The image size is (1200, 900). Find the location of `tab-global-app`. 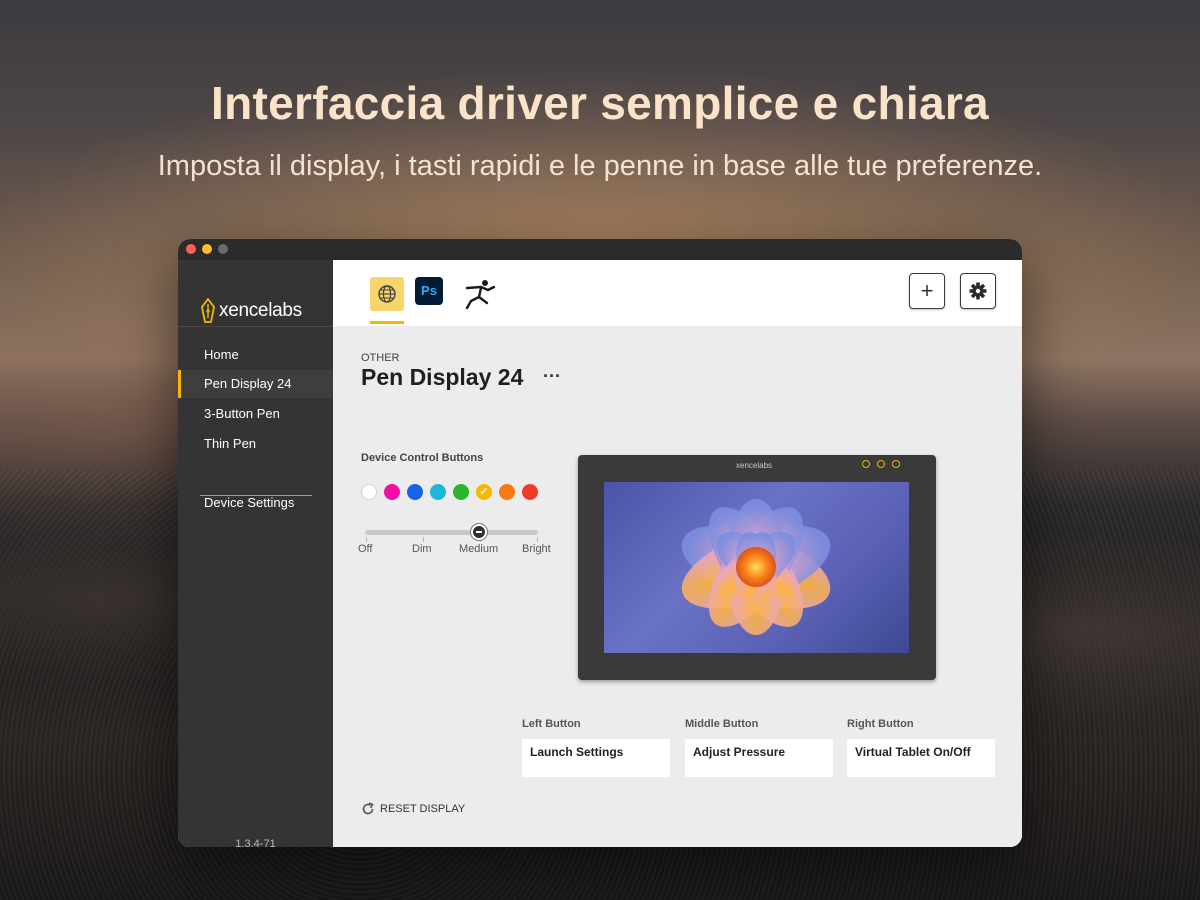

tab-global-app is located at coordinates (387, 300).